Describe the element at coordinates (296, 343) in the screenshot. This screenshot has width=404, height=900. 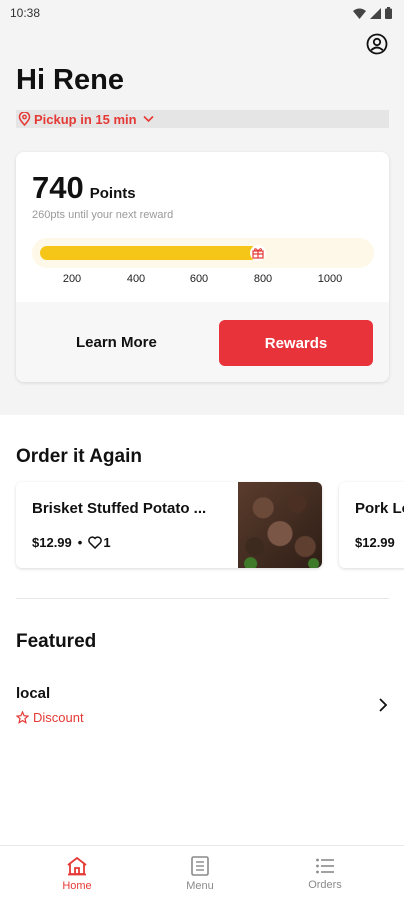
I see `rewards-button: Rewards` at that location.